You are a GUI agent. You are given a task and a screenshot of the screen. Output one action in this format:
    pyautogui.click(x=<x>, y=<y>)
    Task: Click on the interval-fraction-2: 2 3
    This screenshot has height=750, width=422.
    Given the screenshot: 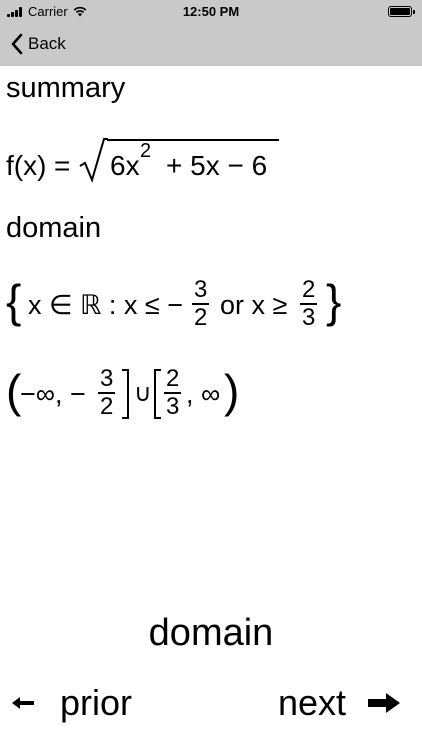 What is the action you would take?
    pyautogui.click(x=173, y=392)
    